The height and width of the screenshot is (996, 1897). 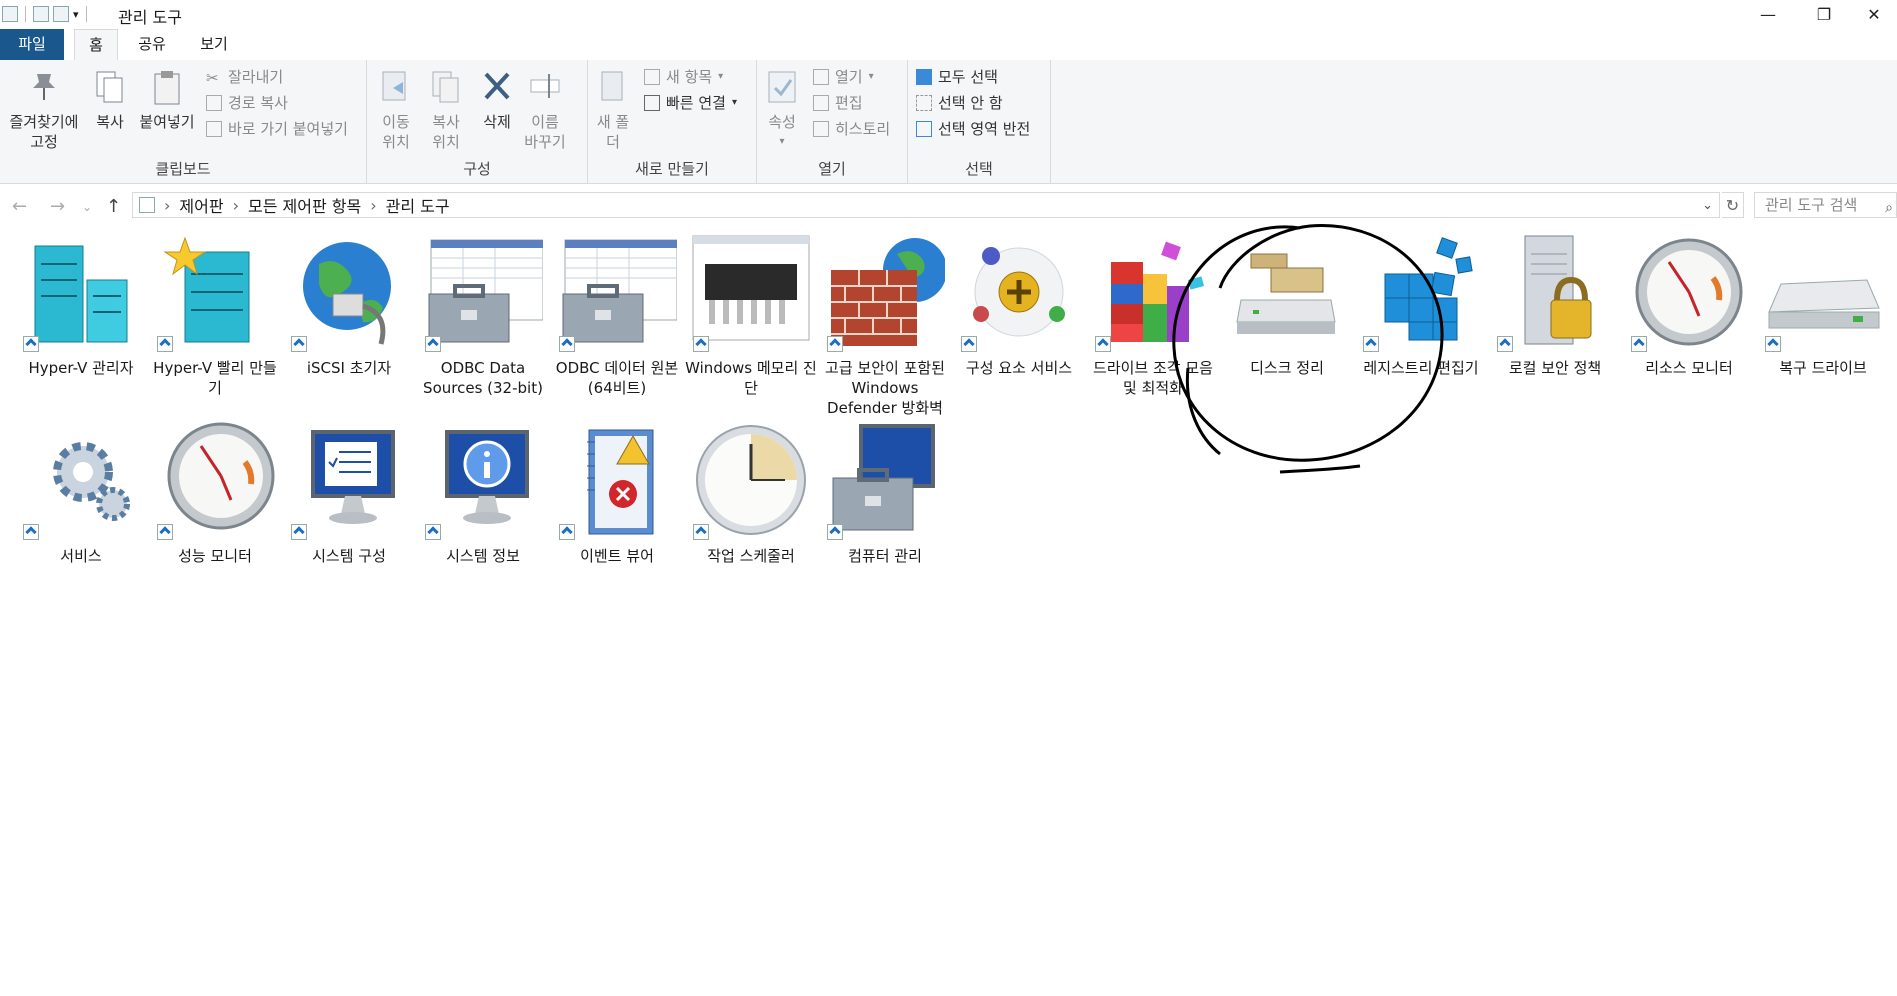 What do you see at coordinates (81, 368) in the screenshot?
I see `item-label: Hyper-V 관리자` at bounding box center [81, 368].